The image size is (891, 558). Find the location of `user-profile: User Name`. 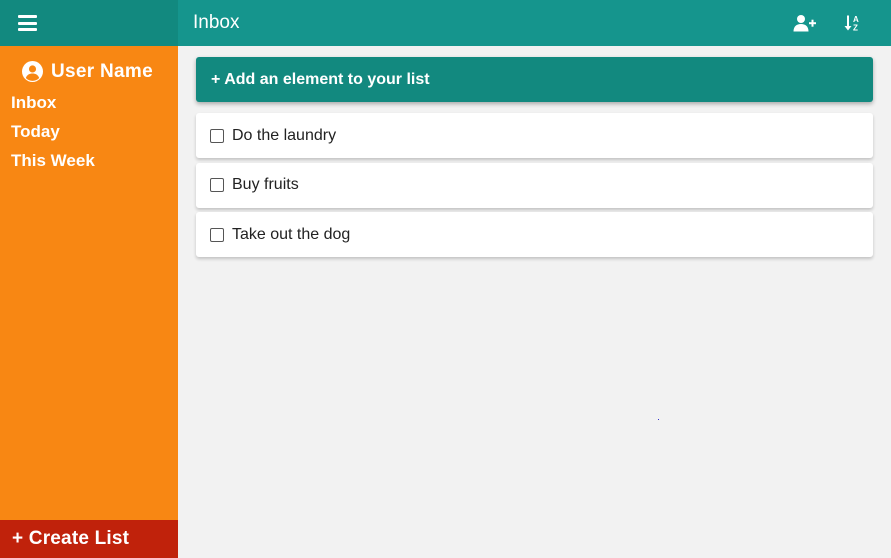

user-profile: User Name is located at coordinates (89, 67).